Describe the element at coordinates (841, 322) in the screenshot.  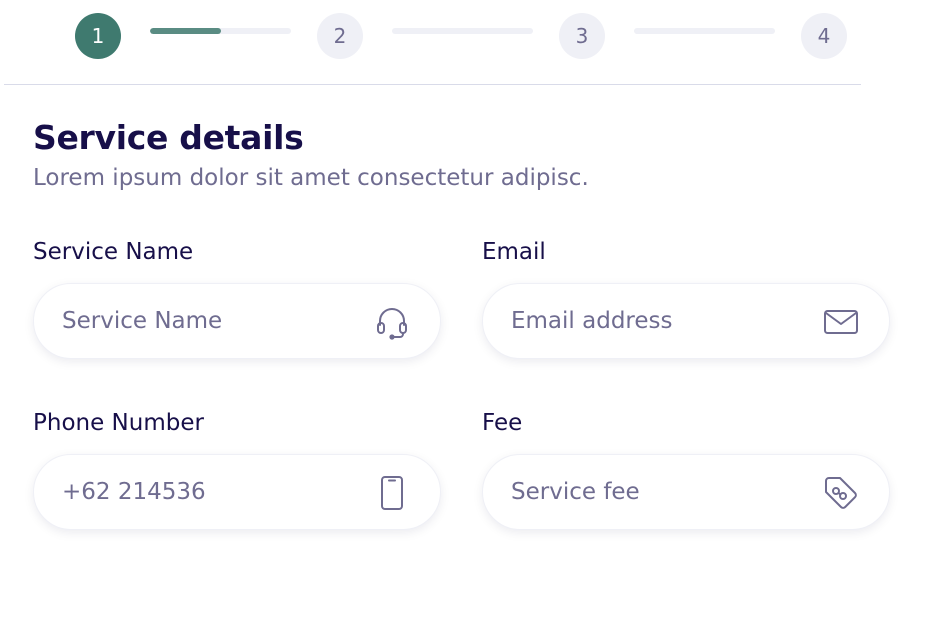
I see `mail-icon` at that location.